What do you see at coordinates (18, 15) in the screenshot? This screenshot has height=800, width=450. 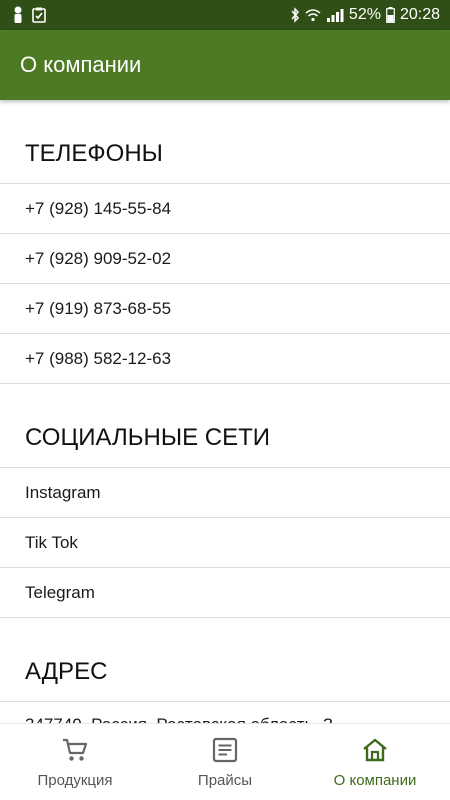 I see `person-icon` at bounding box center [18, 15].